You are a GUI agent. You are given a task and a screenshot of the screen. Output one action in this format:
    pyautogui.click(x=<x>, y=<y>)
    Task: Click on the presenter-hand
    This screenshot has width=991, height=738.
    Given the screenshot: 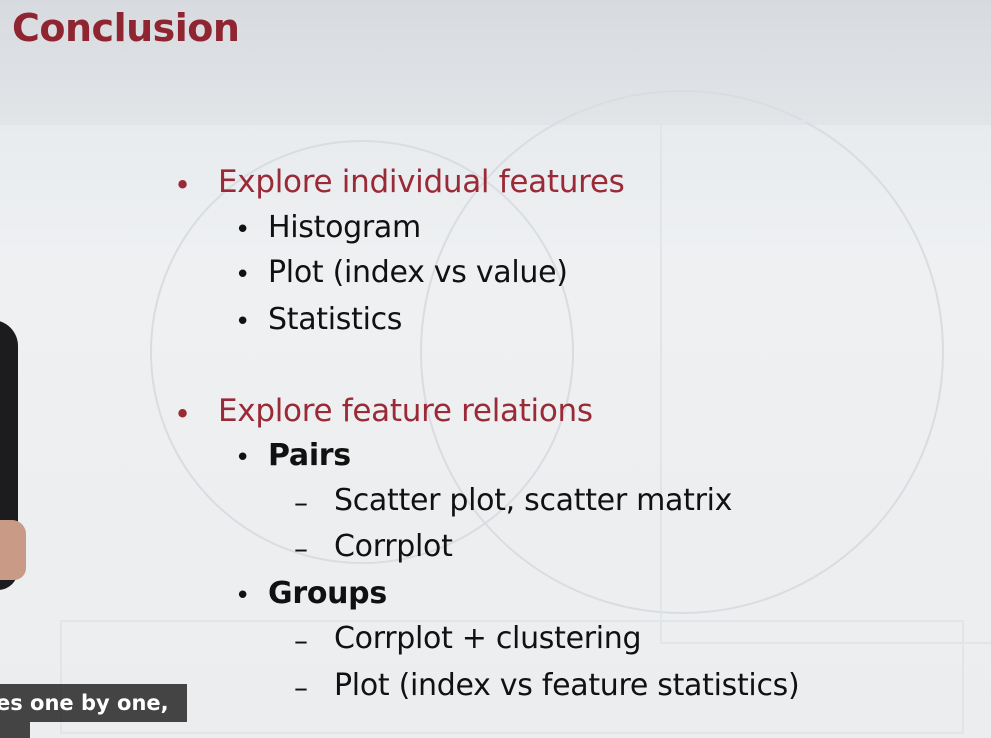 What is the action you would take?
    pyautogui.click(x=13, y=550)
    